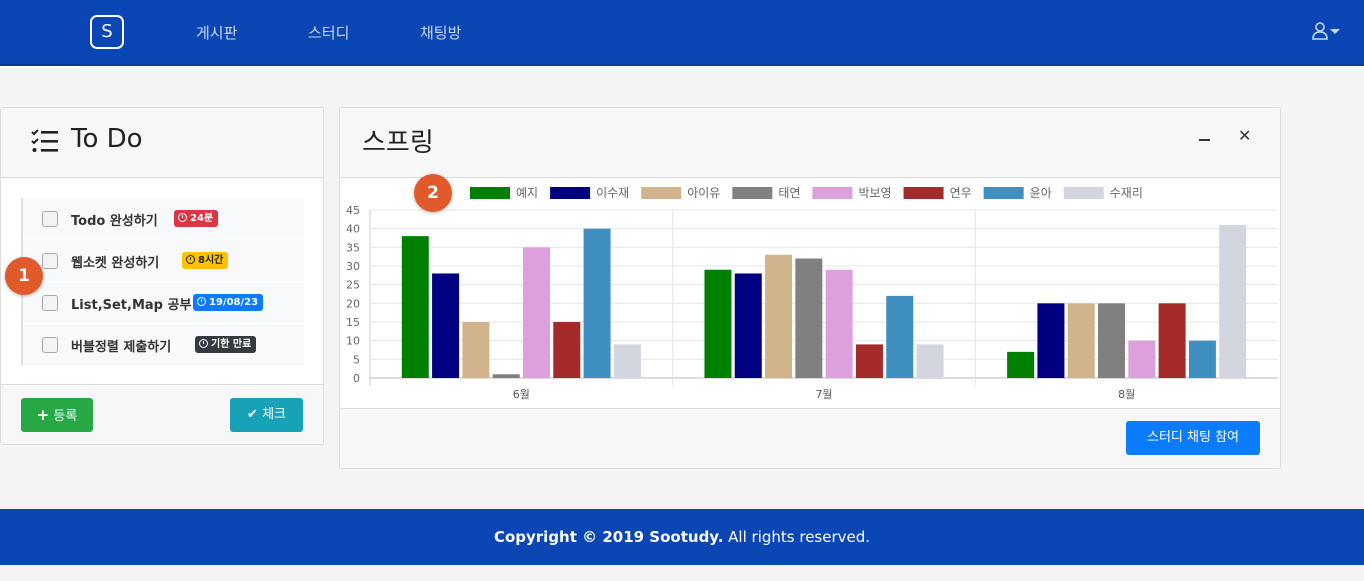  I want to click on todo-card-header: To Do, so click(162, 143).